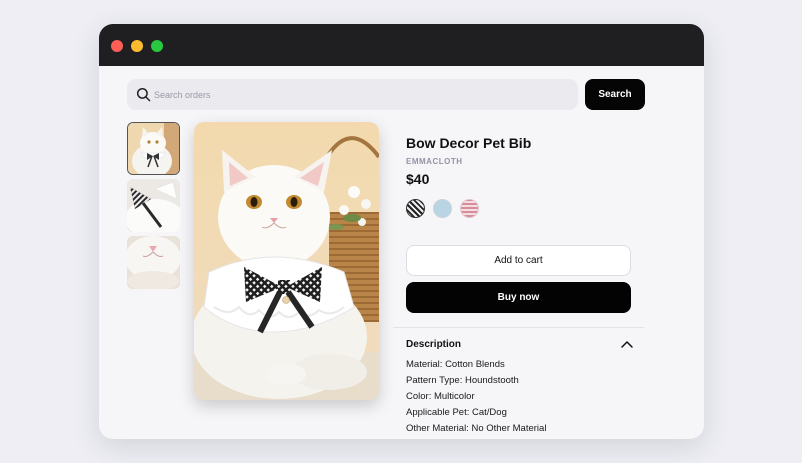 This screenshot has height=463, width=802. I want to click on cat-with-bow-bib-image, so click(286, 261).